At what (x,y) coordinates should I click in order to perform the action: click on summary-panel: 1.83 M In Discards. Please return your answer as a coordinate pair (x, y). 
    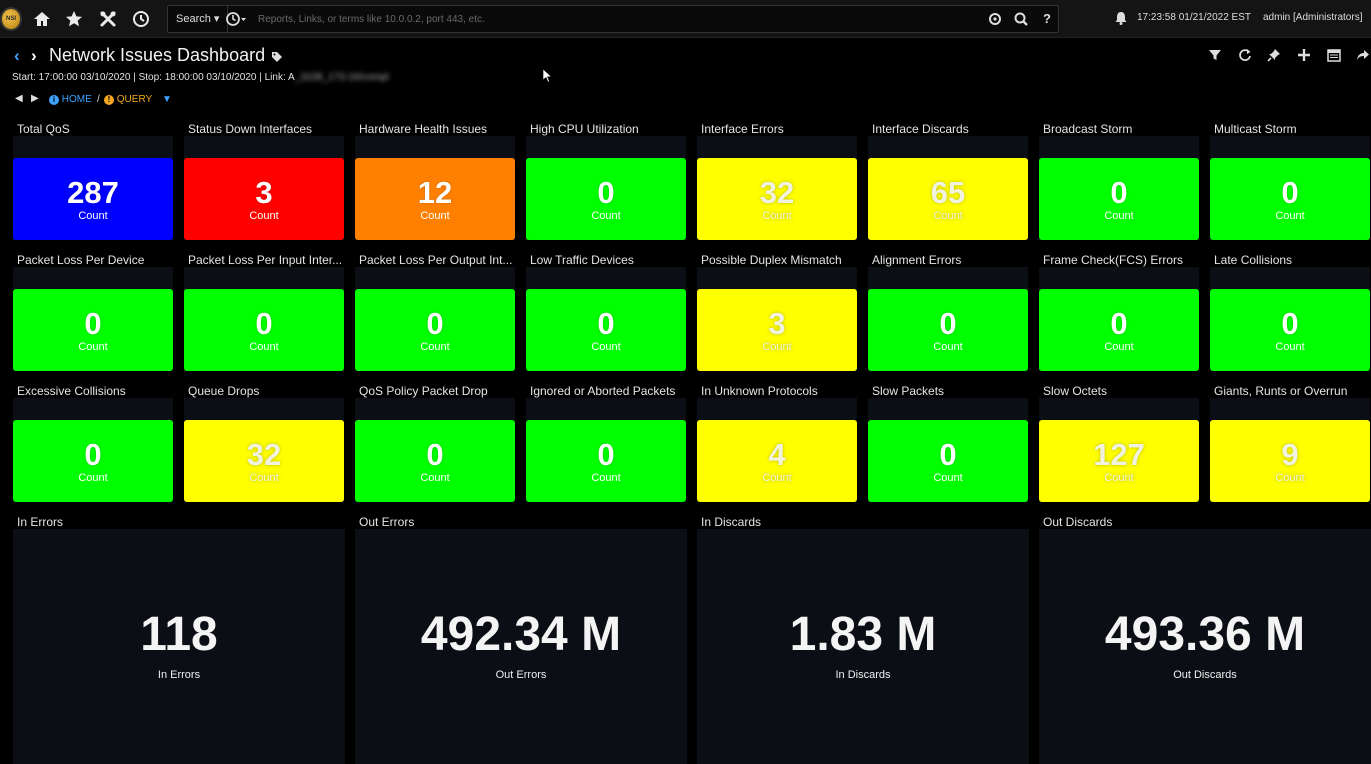
    Looking at the image, I should click on (863, 646).